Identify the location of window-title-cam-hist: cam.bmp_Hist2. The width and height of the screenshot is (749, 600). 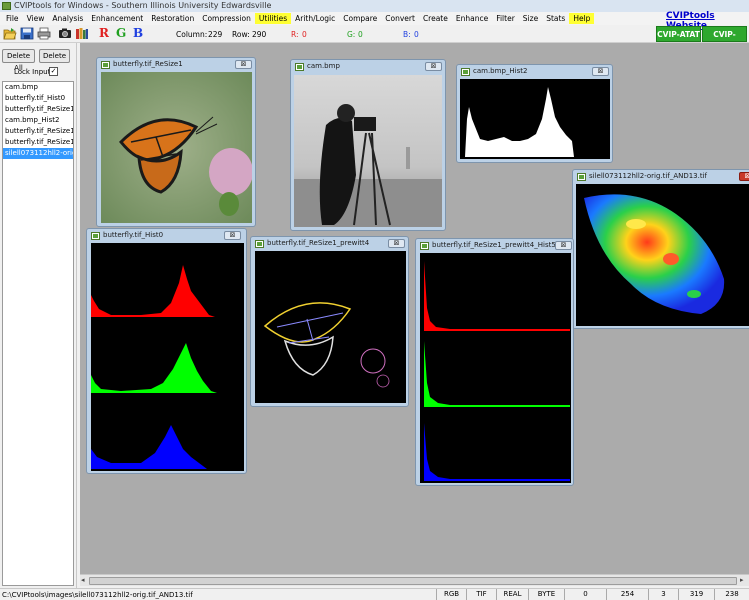
(500, 71).